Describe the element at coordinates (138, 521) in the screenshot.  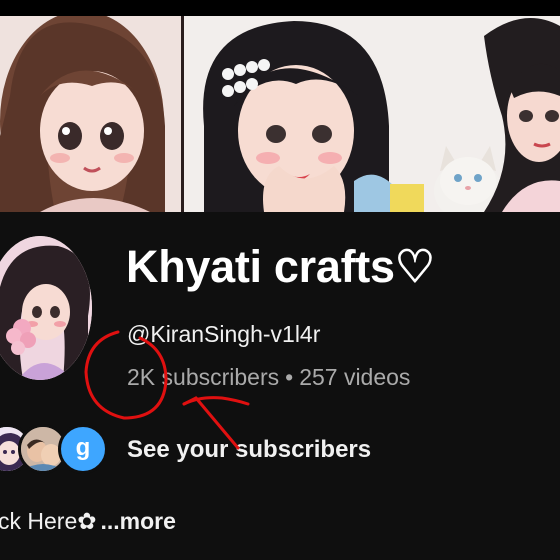
I see `more-link: ...more` at that location.